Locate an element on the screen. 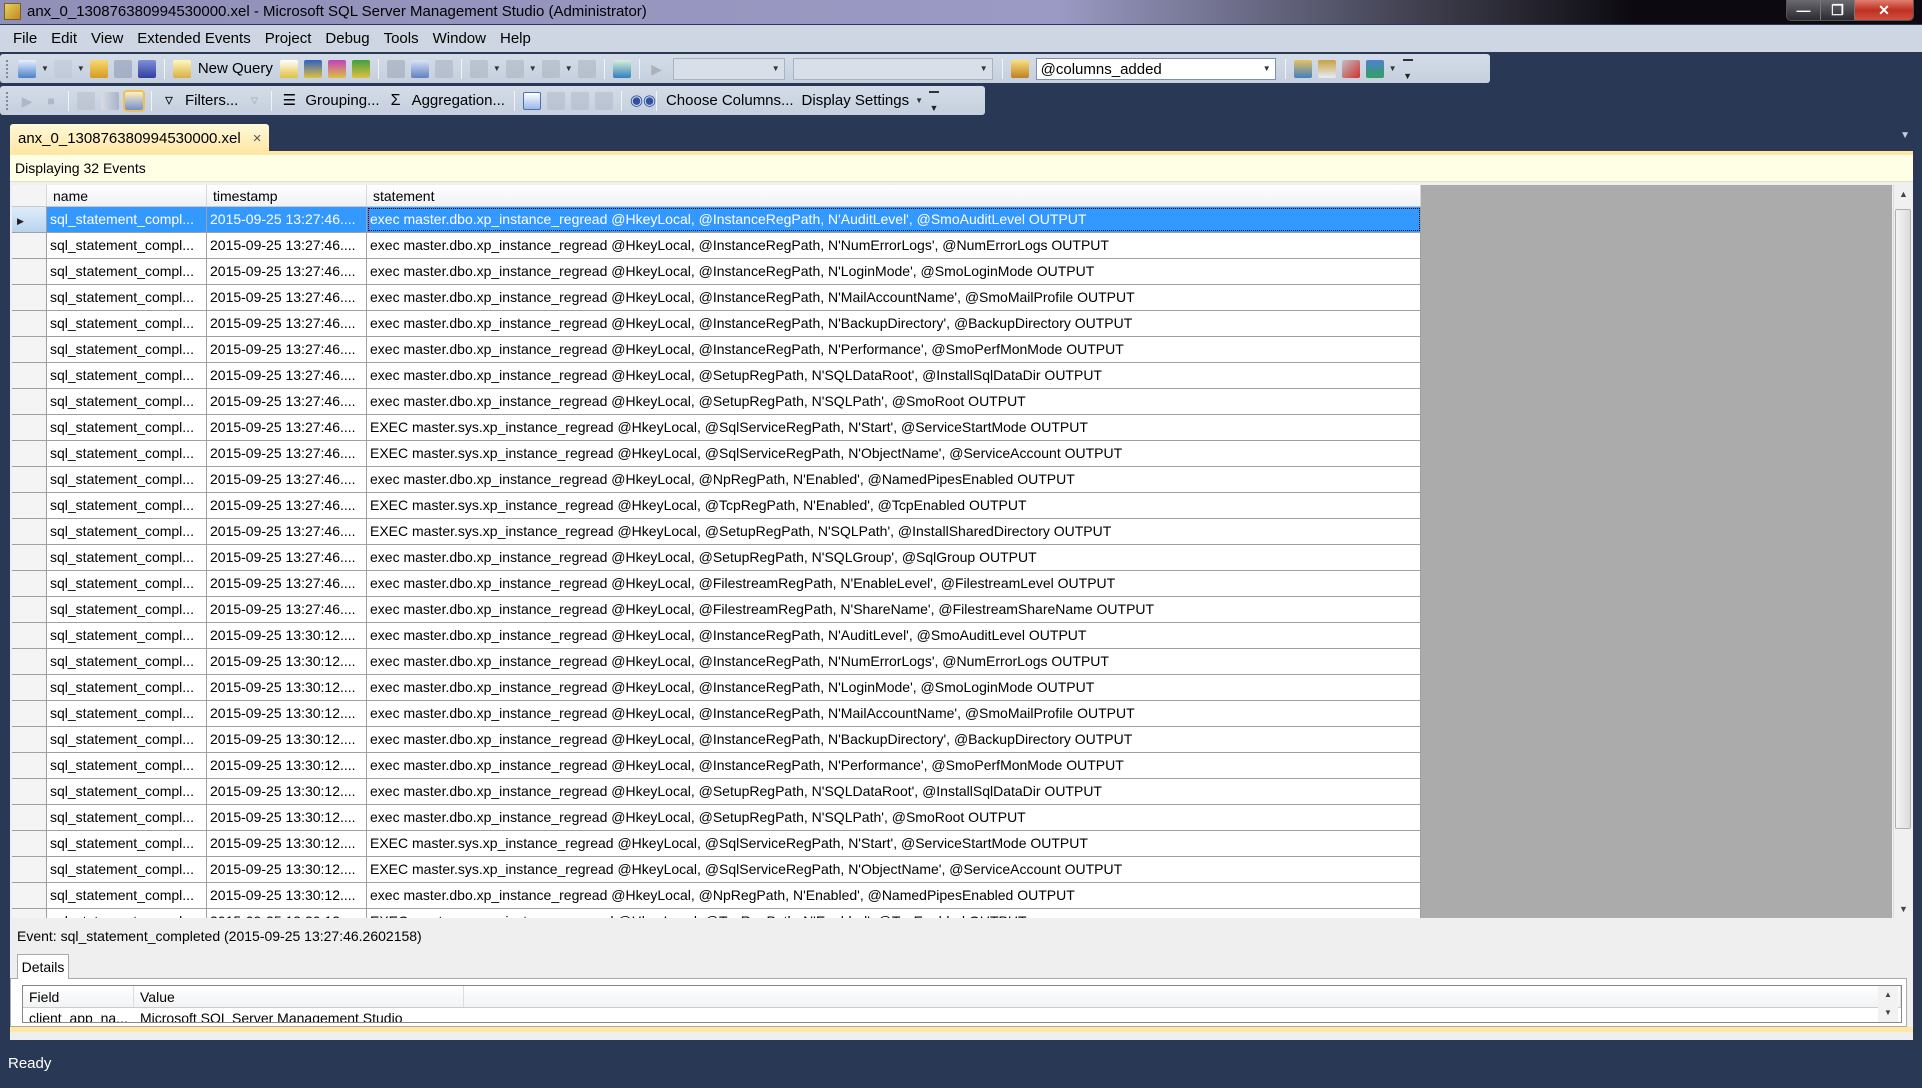  menu-debug: Debug is located at coordinates (347, 38).